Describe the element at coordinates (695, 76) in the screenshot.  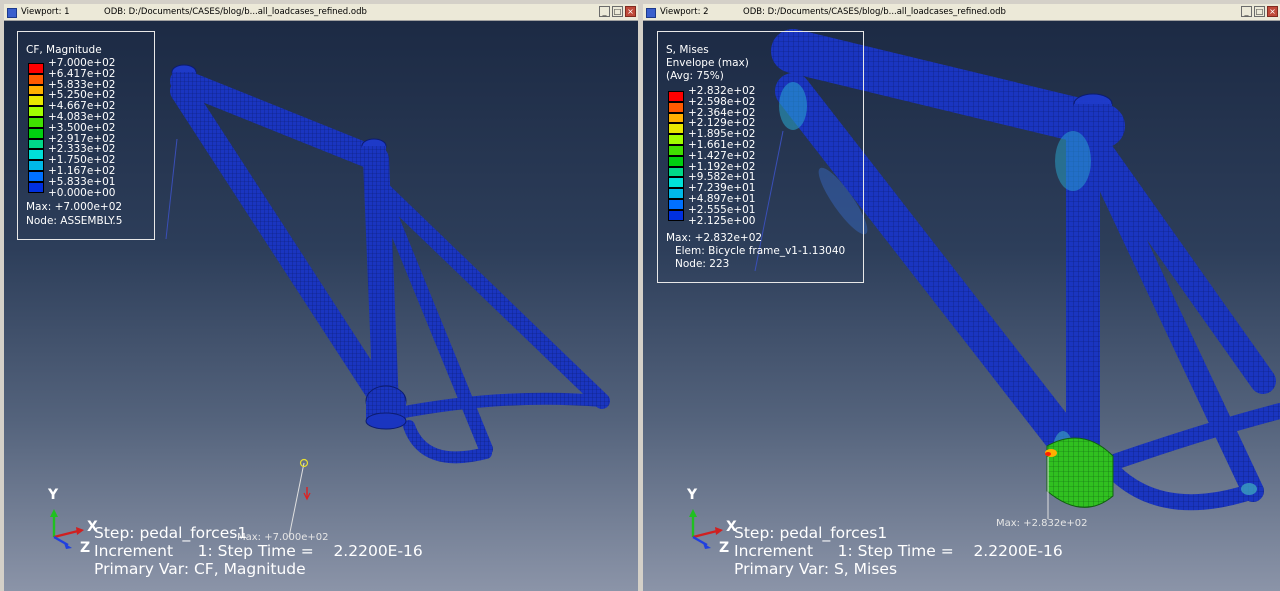
I see `legend-subtitle-avg: (Avg: 75%)` at that location.